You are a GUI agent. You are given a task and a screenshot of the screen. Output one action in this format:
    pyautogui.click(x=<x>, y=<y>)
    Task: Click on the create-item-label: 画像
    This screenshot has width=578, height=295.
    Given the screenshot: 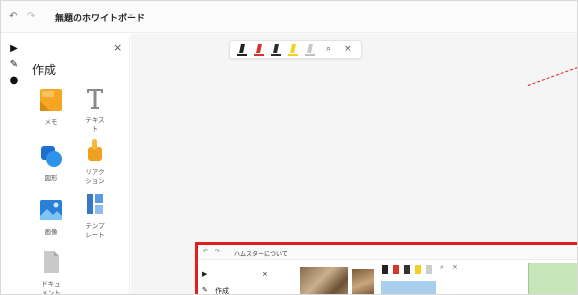 What is the action you would take?
    pyautogui.click(x=51, y=232)
    